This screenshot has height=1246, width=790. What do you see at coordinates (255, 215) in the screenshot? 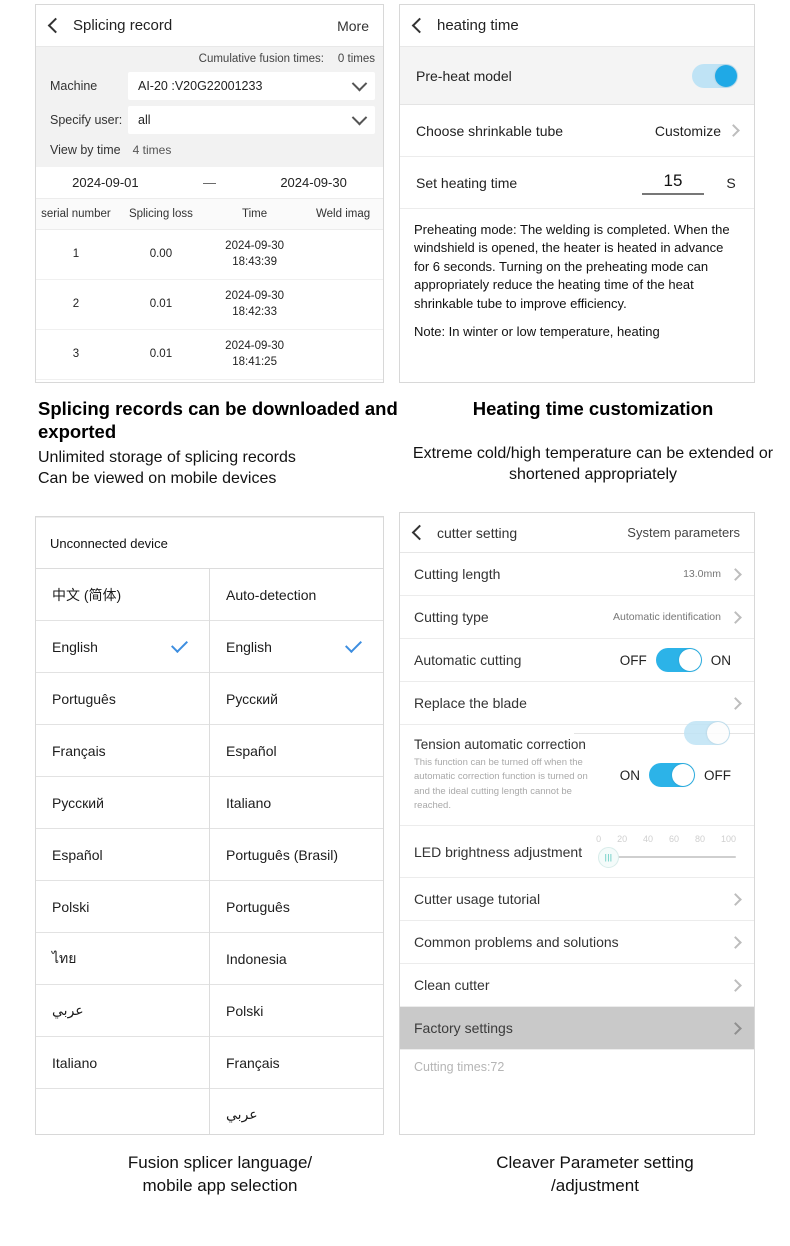
I see `col-time: Time` at bounding box center [255, 215].